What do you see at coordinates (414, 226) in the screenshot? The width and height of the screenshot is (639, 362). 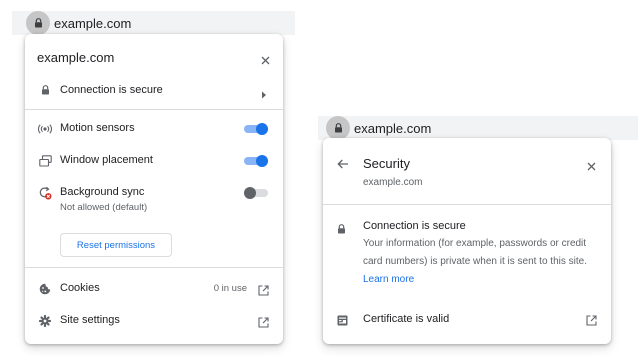 I see `connection-title: Connection is secure` at bounding box center [414, 226].